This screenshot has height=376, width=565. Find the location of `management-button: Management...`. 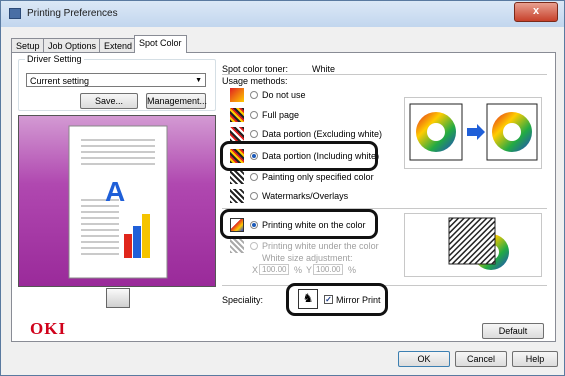

management-button: Management... is located at coordinates (176, 101).